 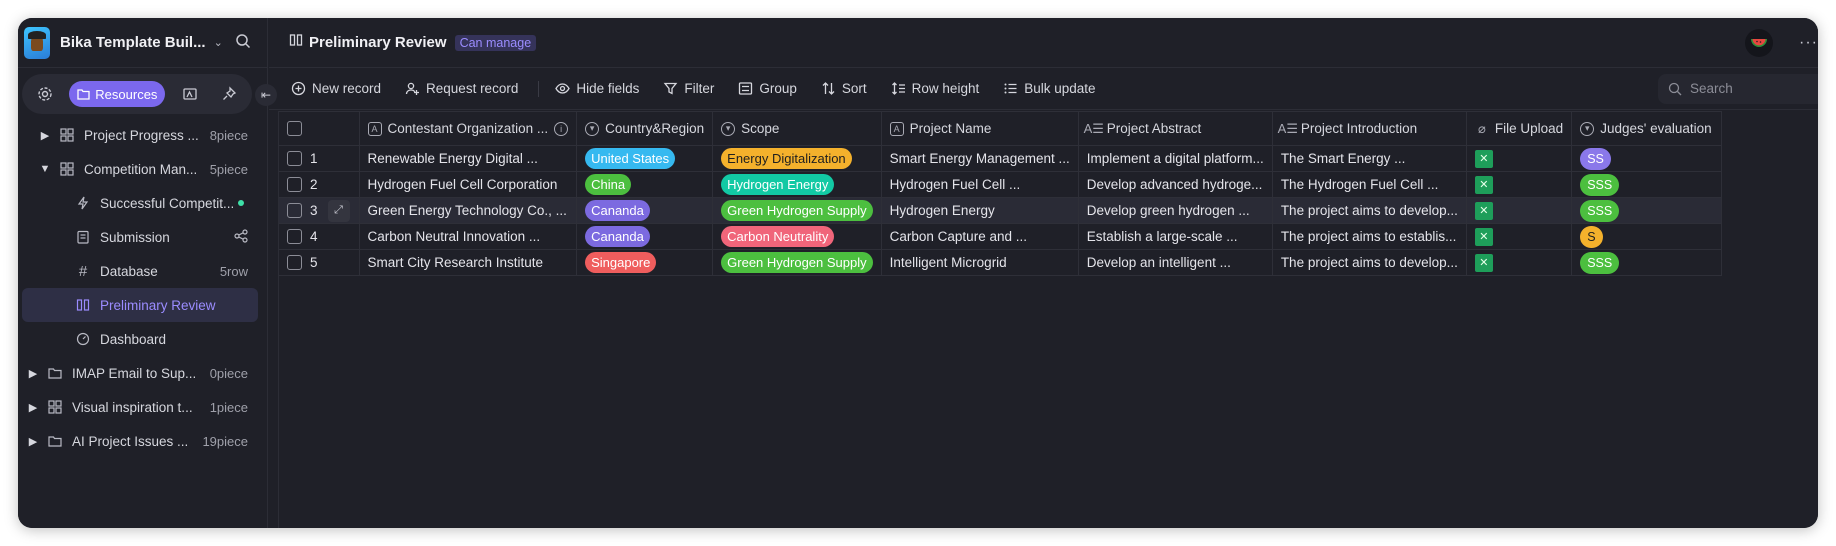 What do you see at coordinates (980, 262) in the screenshot?
I see `project-name-cell: Intelligent Microgrid` at bounding box center [980, 262].